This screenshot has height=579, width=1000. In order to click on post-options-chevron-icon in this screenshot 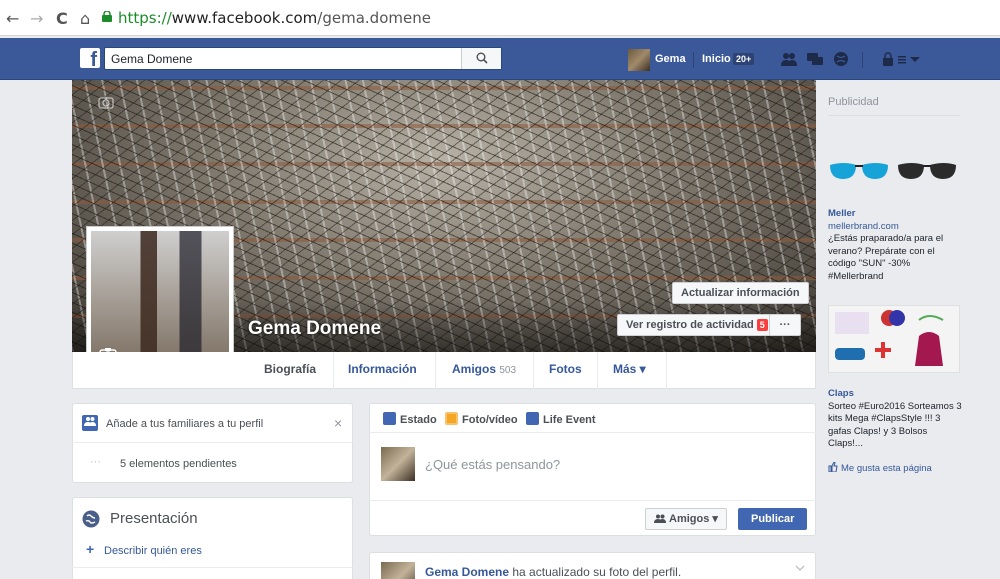, I will do `click(800, 568)`.